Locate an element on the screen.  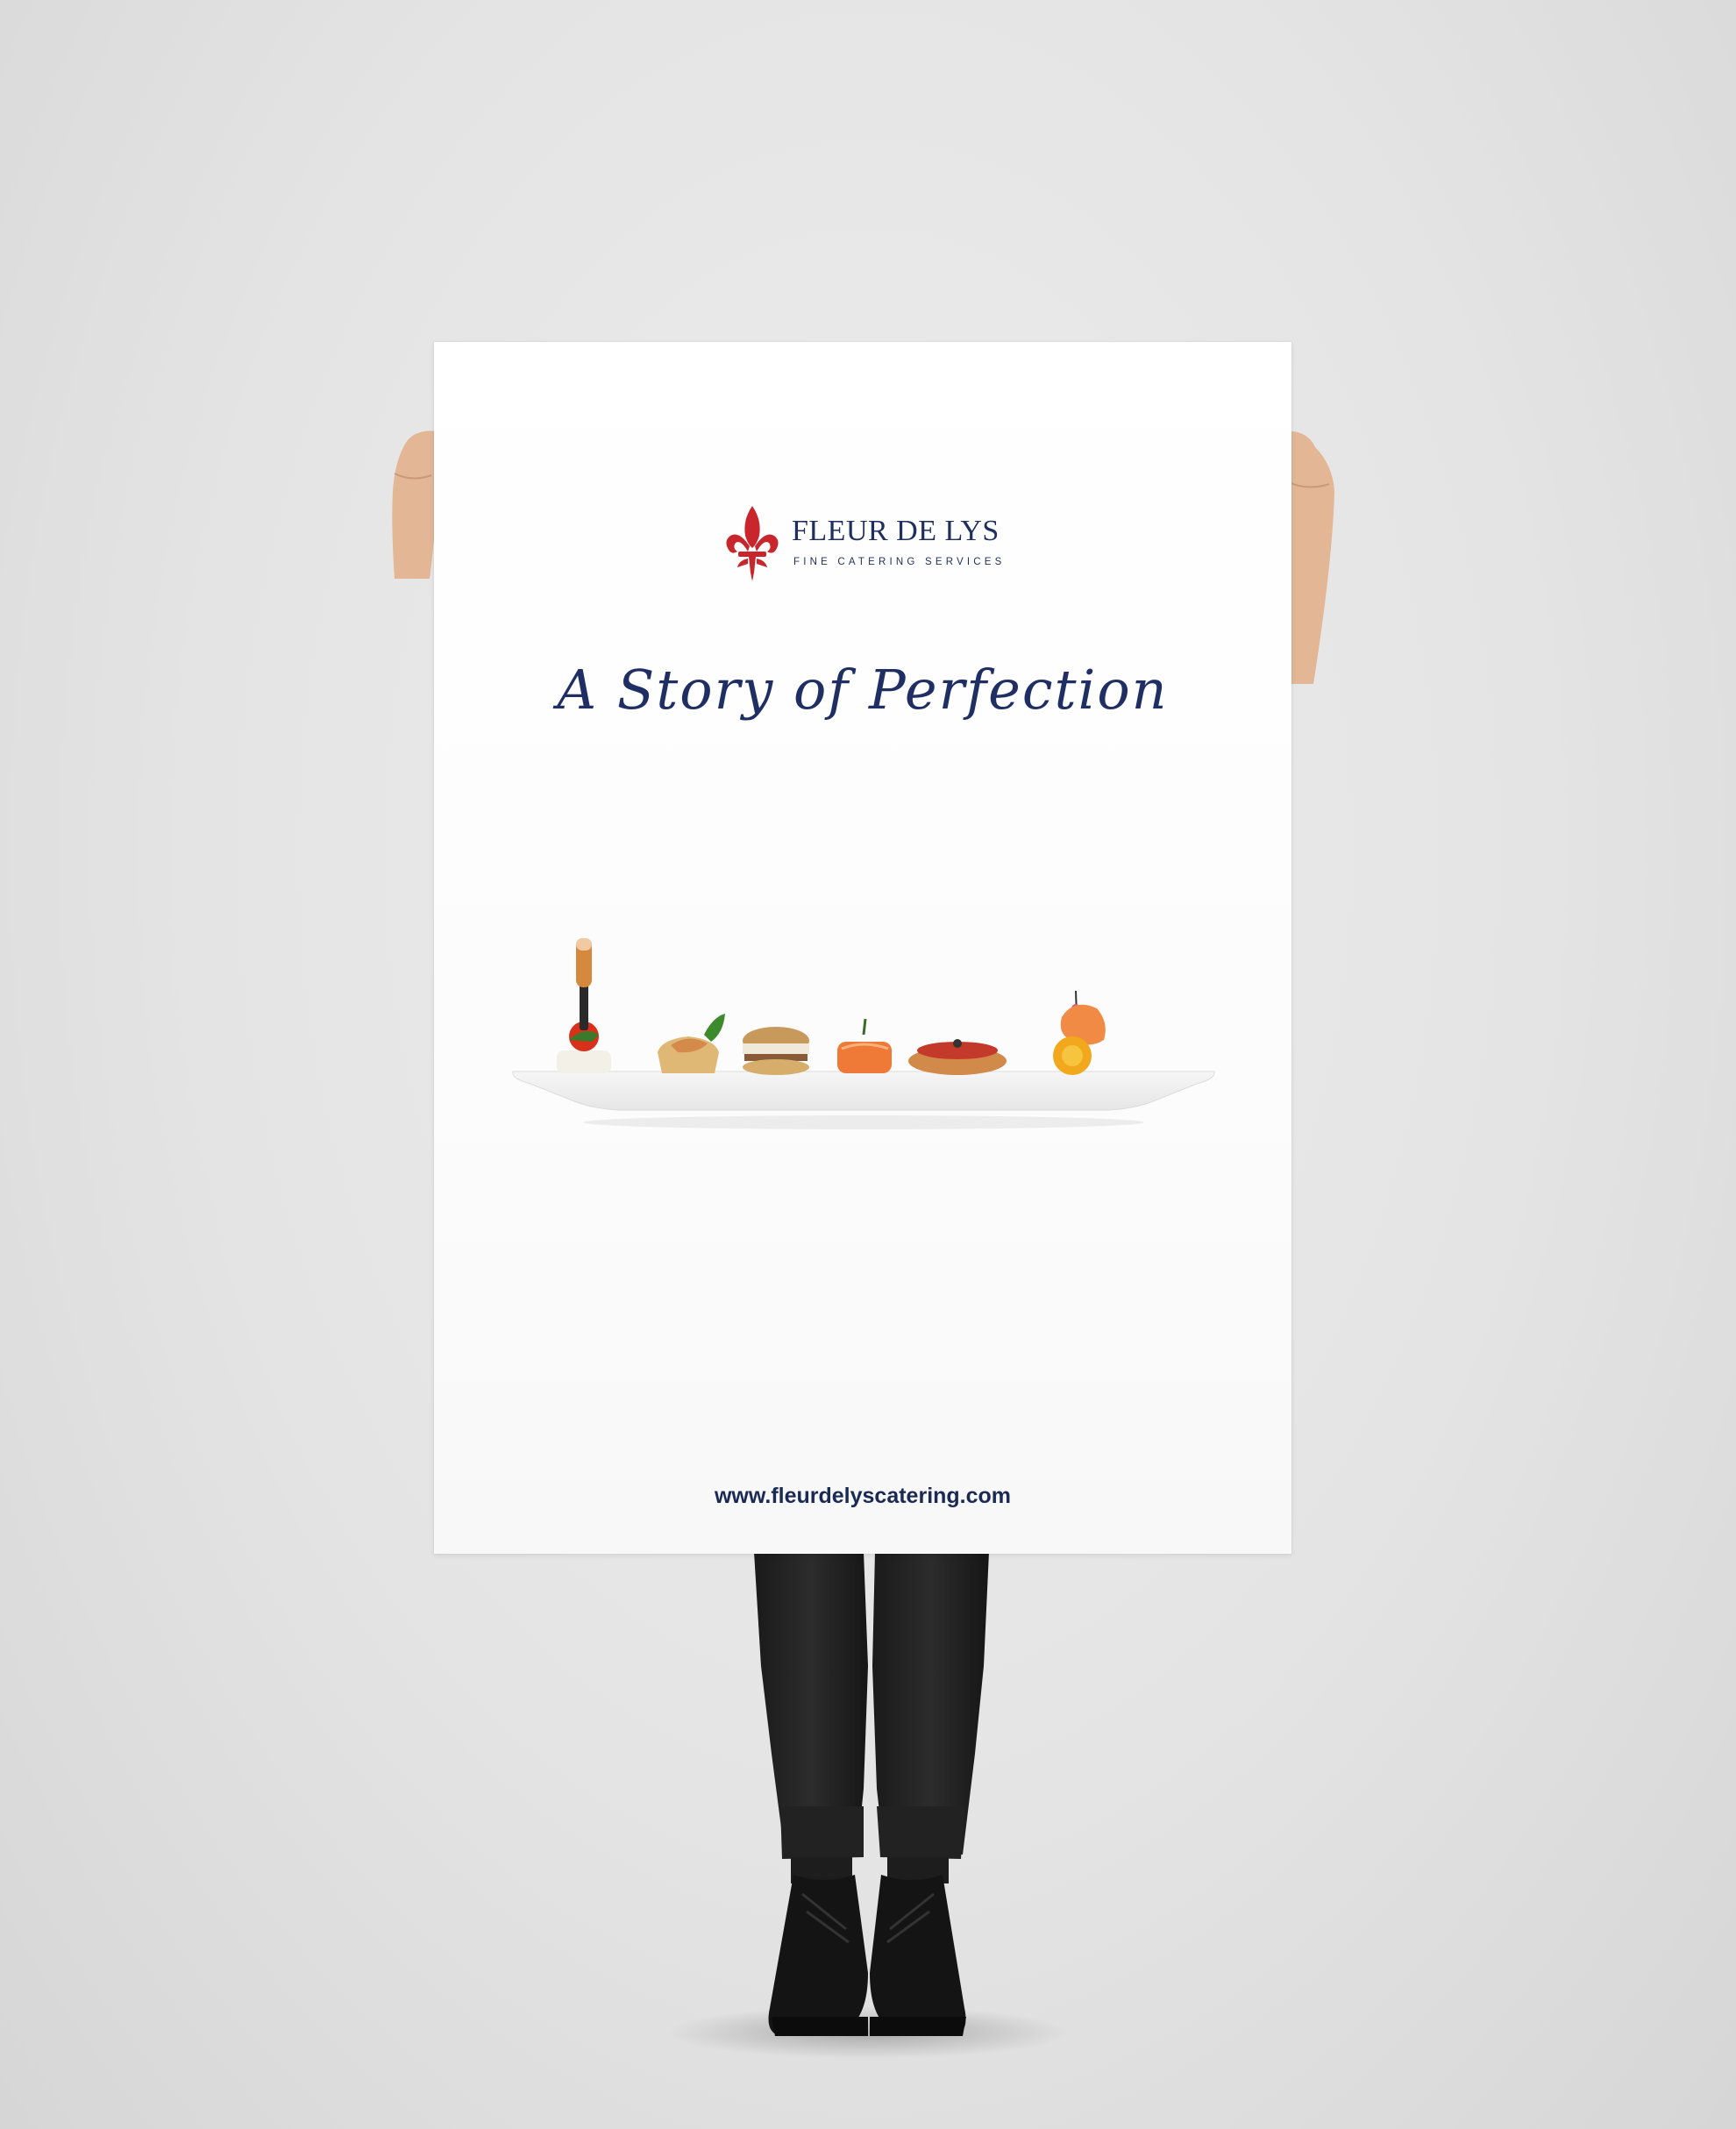
canape-tray-photo is located at coordinates (863, 1033).